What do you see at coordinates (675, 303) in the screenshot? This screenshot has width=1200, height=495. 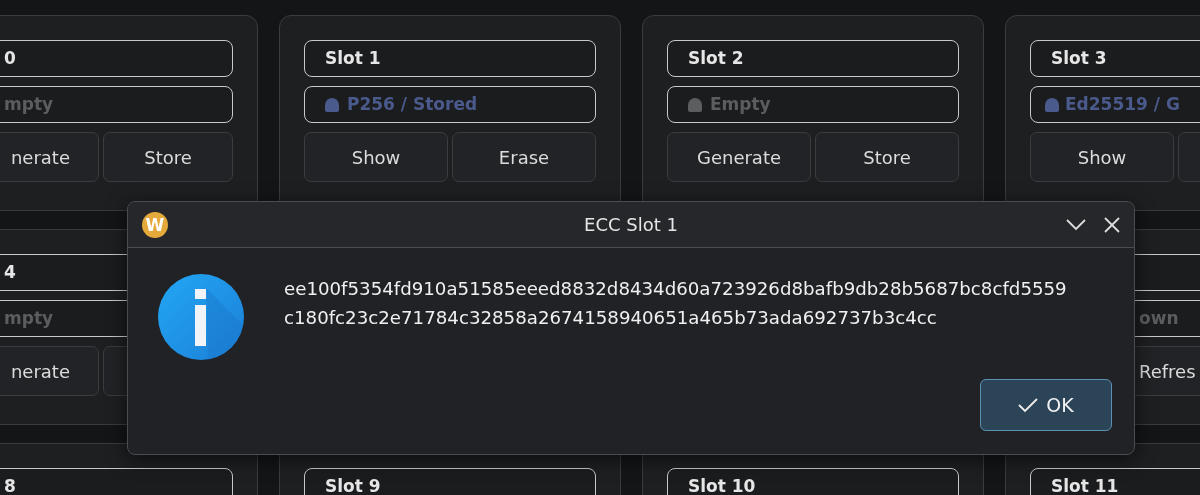 I see `message-text: ee100f5354fd910a51585eeed8832d8434d60a723926d8bafb9db28b5687bc8cfd5559 c180fc23c2e71784c32858a2674158940651a465b73ada692737b3c4cc` at bounding box center [675, 303].